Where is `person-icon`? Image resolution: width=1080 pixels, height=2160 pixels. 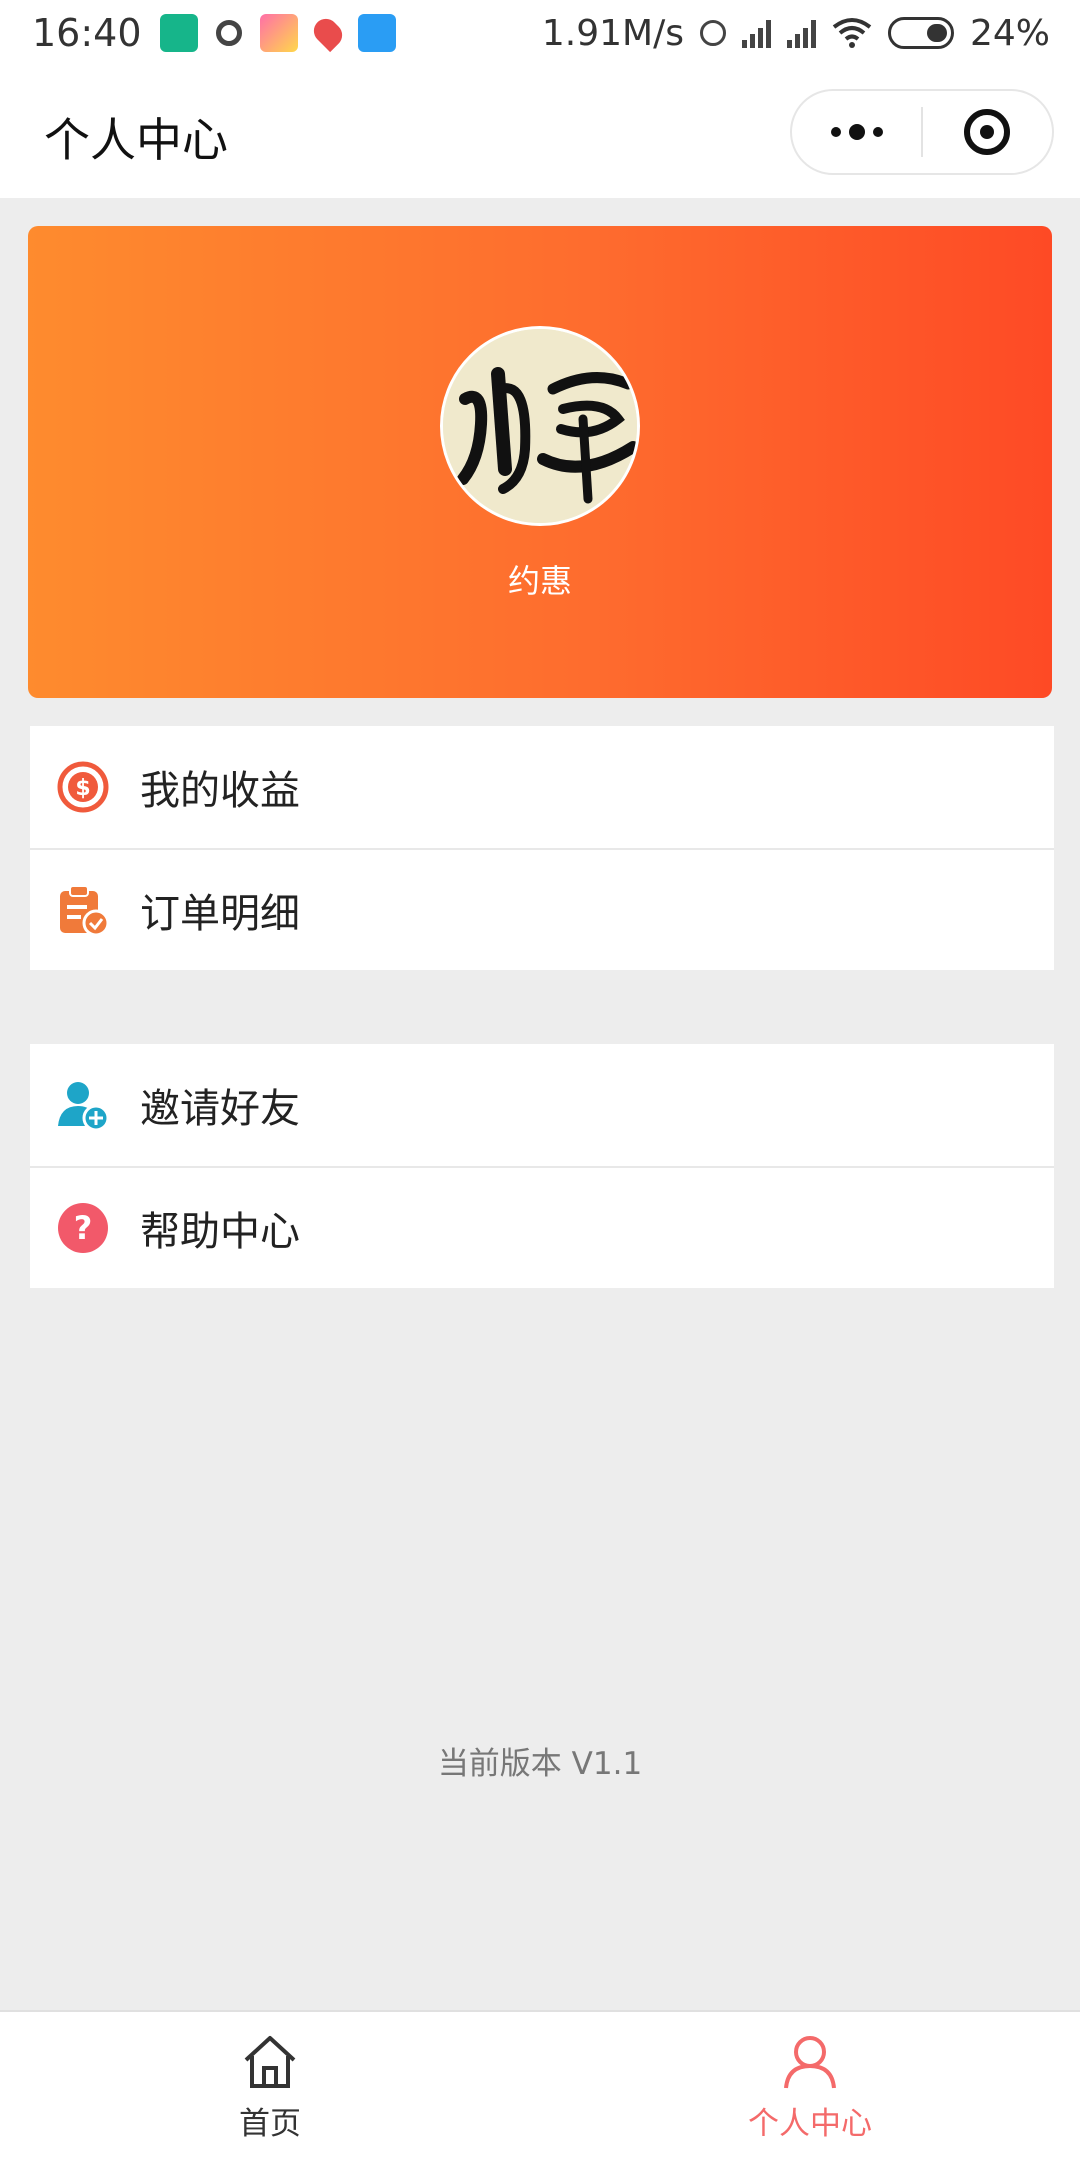 person-icon is located at coordinates (810, 2062).